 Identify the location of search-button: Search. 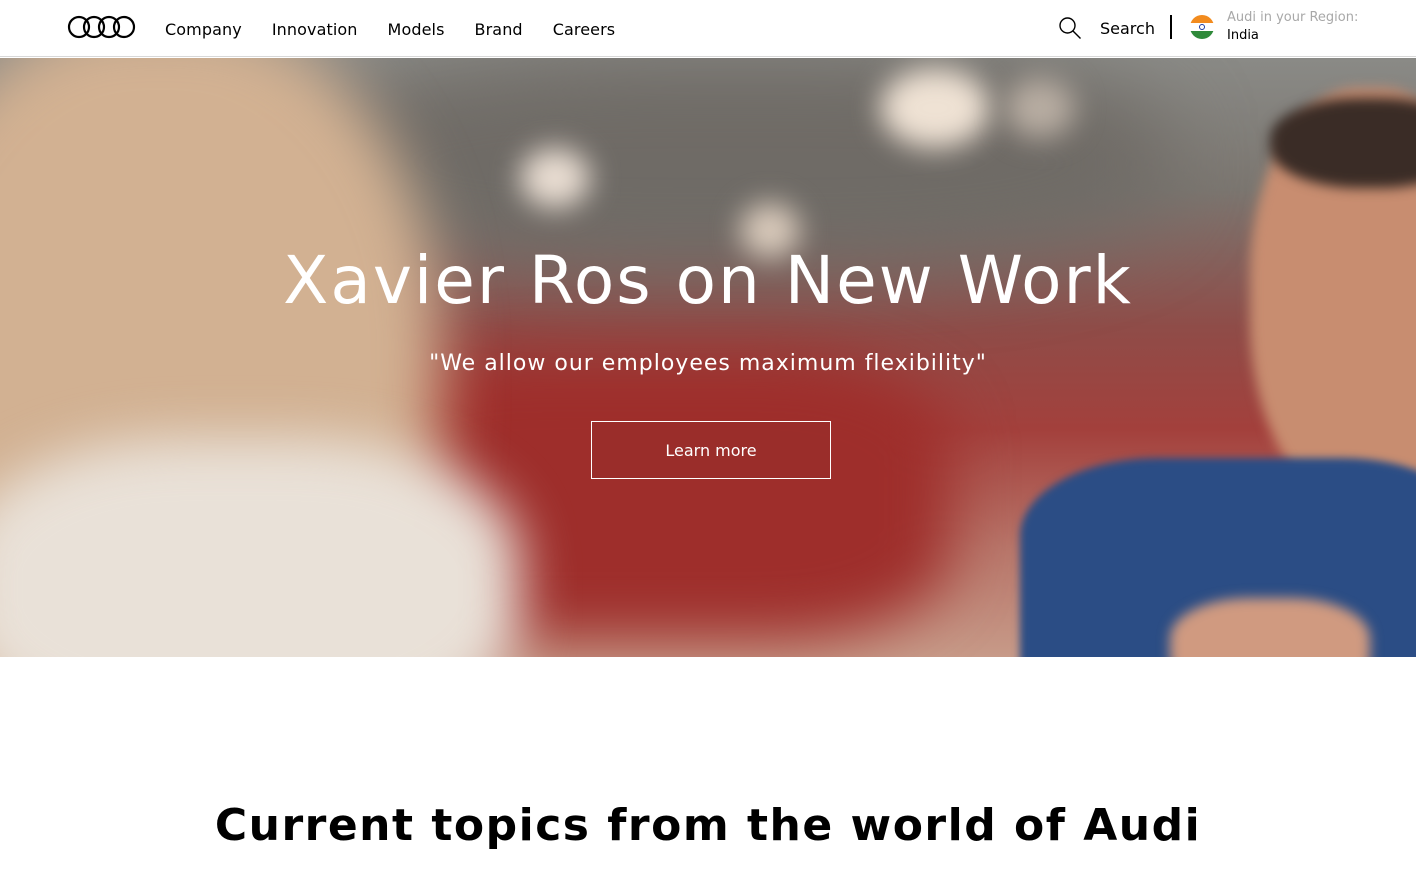
(1106, 28).